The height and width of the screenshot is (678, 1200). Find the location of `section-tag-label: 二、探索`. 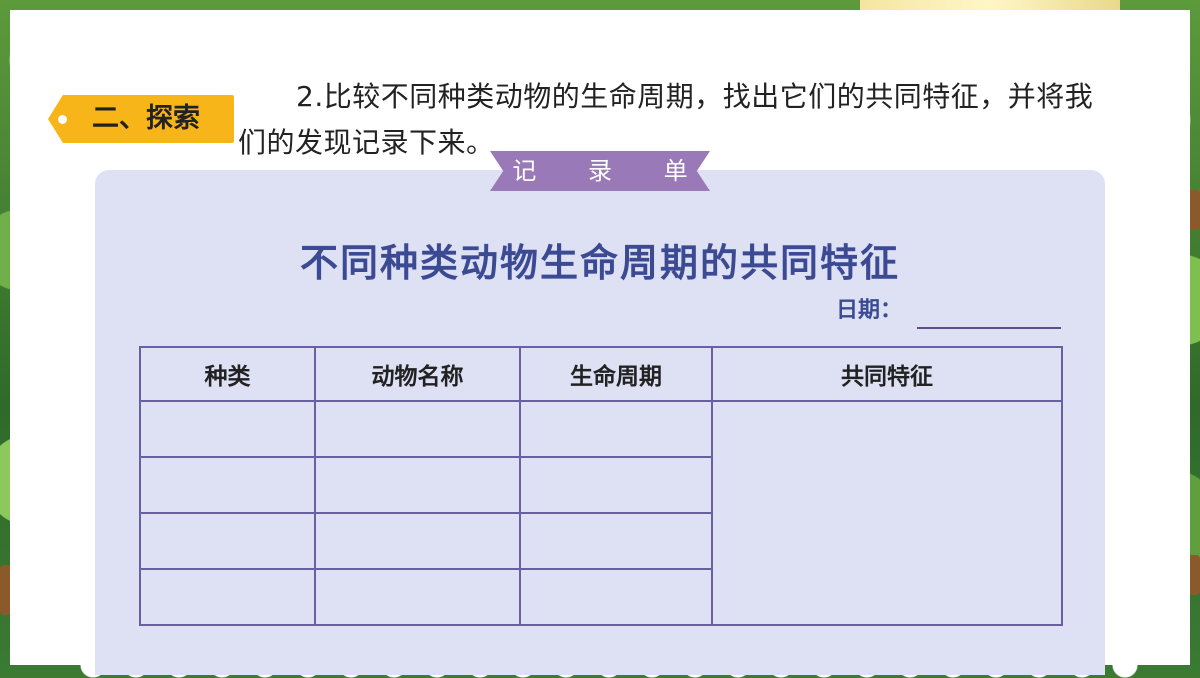

section-tag-label: 二、探索 is located at coordinates (146, 118).